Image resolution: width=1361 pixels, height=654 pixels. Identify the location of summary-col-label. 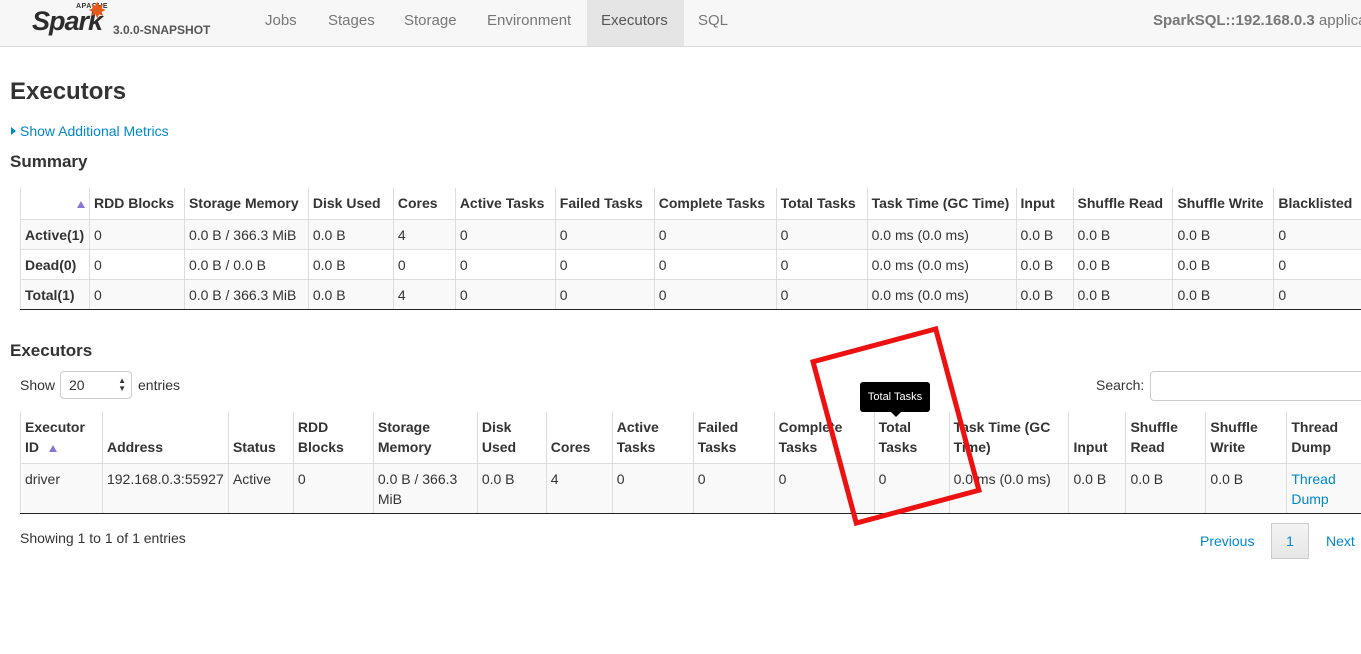
(55, 204).